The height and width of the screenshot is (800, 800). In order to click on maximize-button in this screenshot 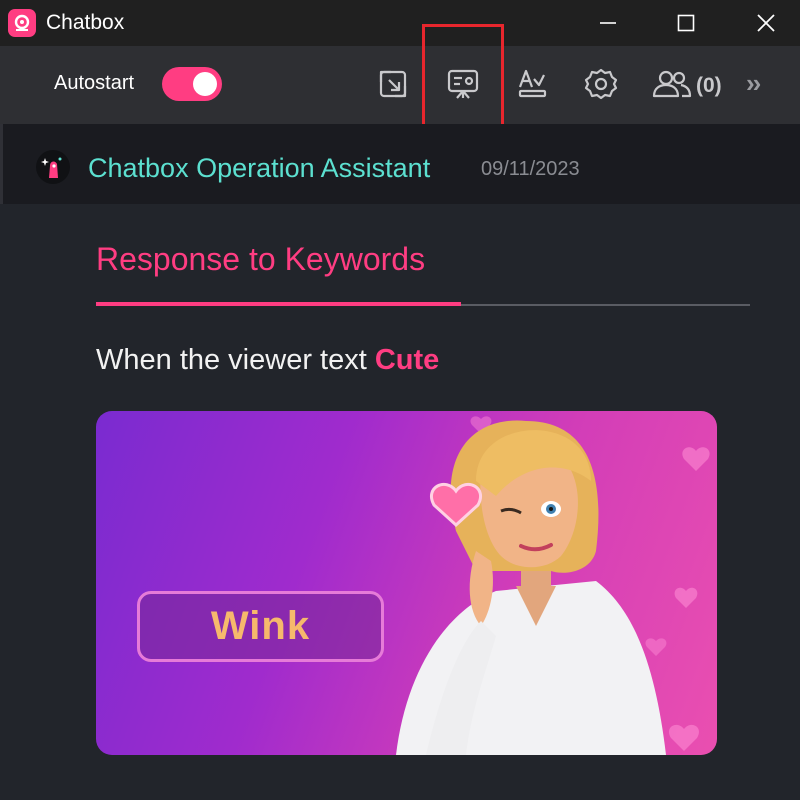, I will do `click(686, 23)`.